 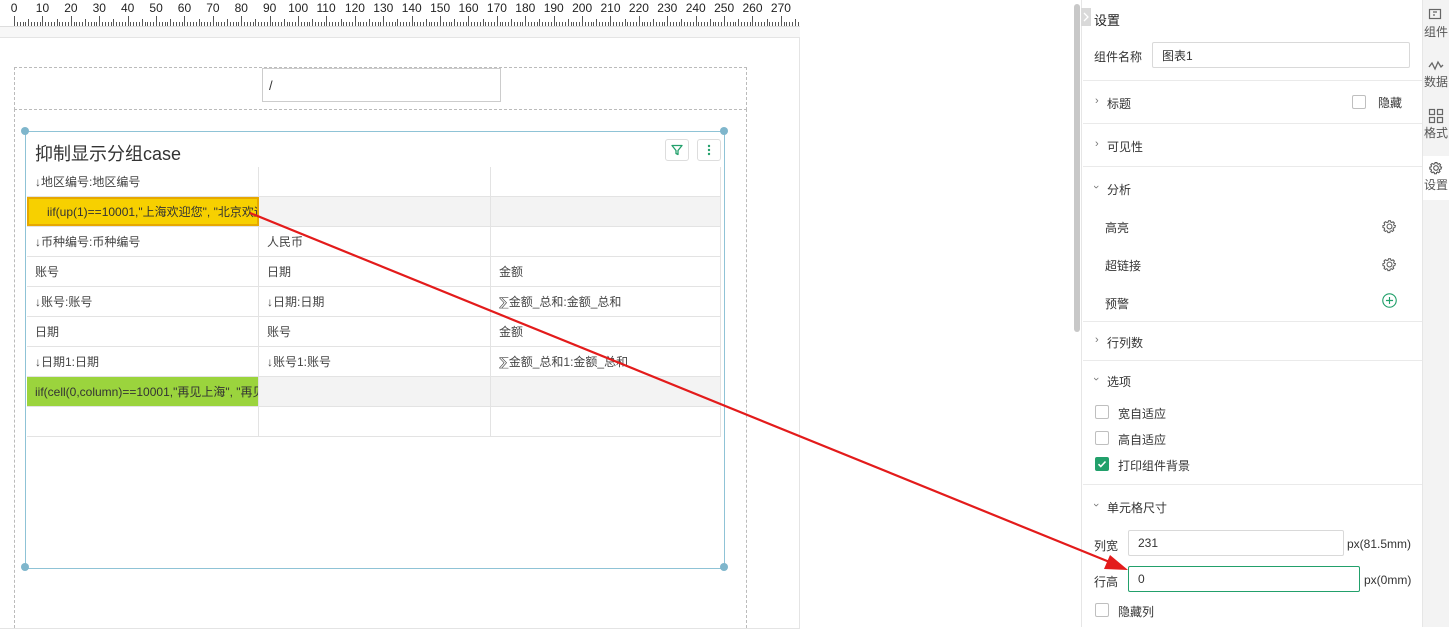 I want to click on component-name-input: 图表1, so click(x=1281, y=55).